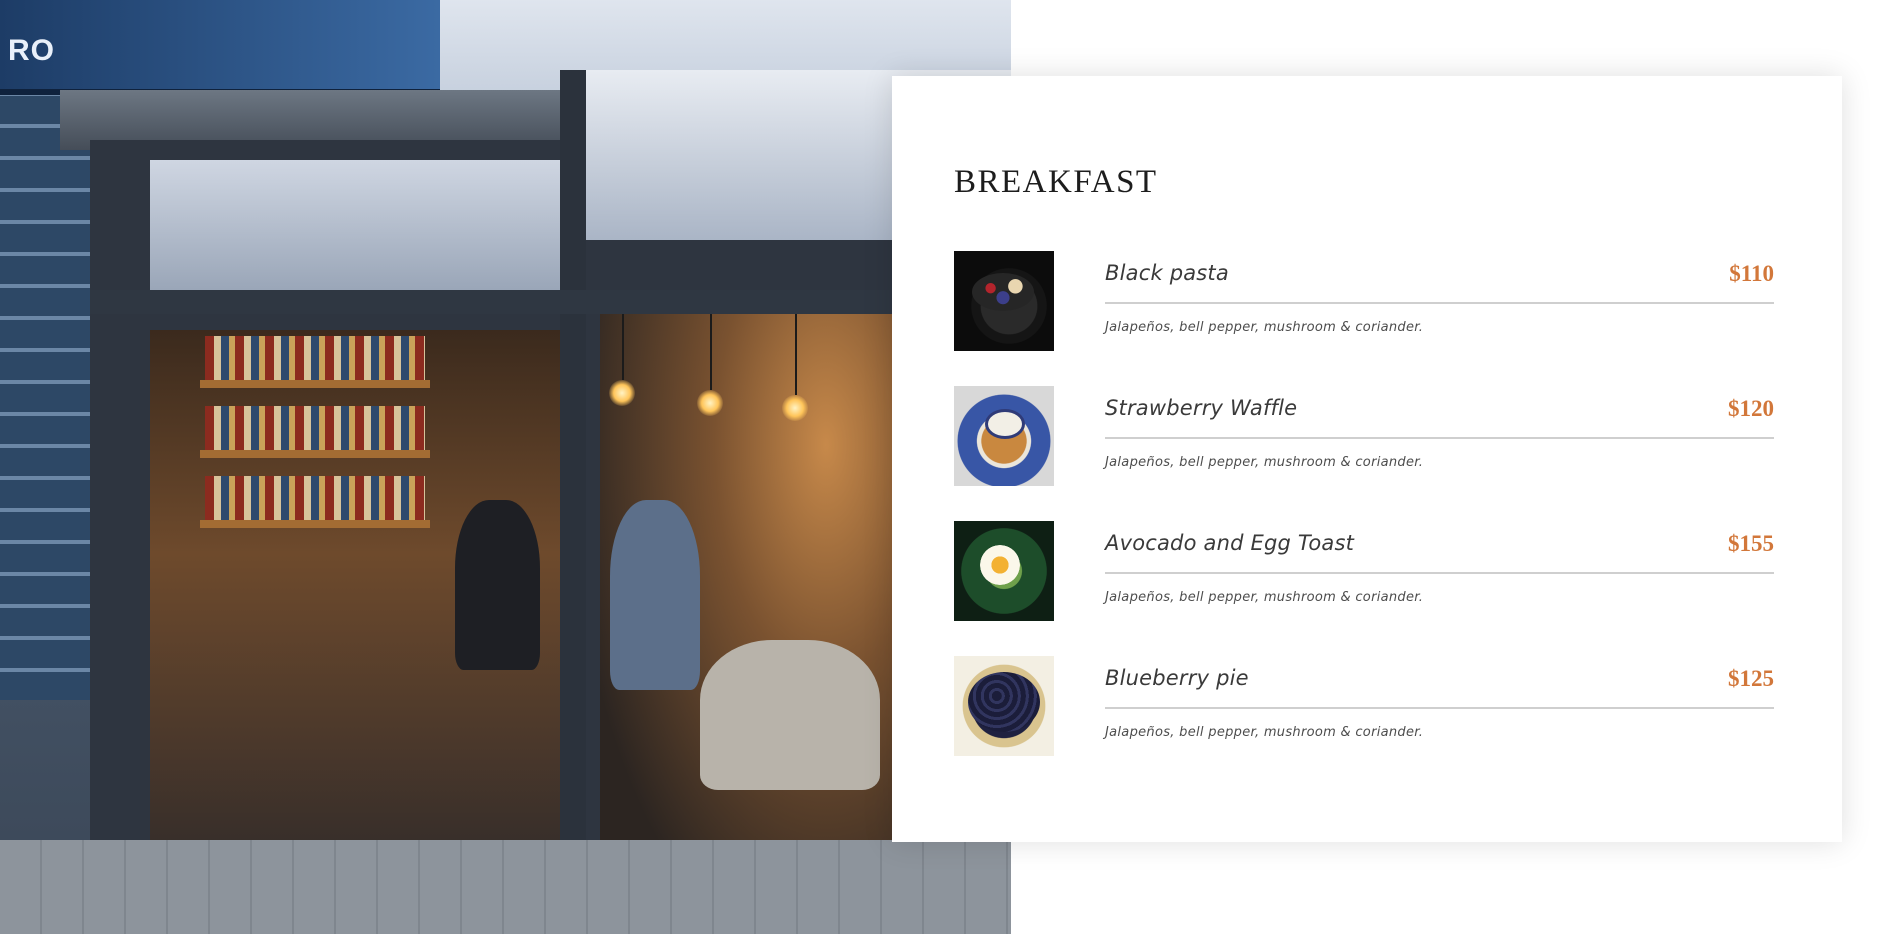 This screenshot has height=934, width=1900. I want to click on photo-window-transom, so click(550, 302).